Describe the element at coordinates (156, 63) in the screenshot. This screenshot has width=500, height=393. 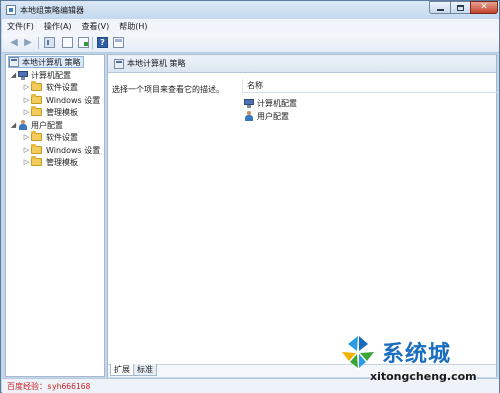
I see `details-title: 本地计算机 策略` at that location.